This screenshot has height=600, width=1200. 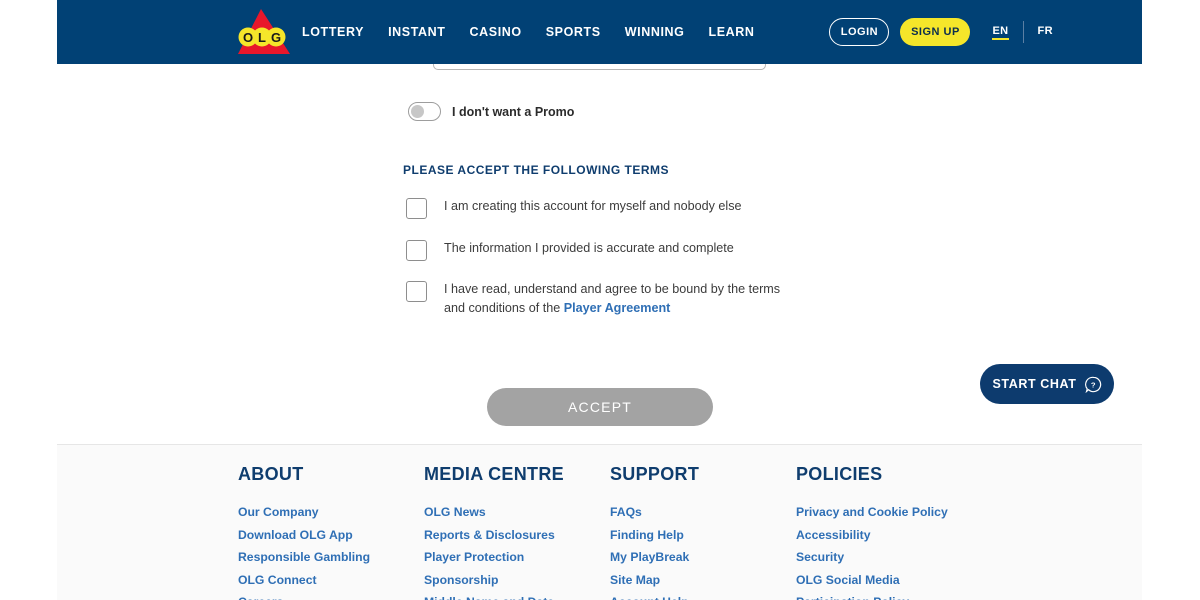 I want to click on footer-title-about: ABOUT, so click(x=271, y=474).